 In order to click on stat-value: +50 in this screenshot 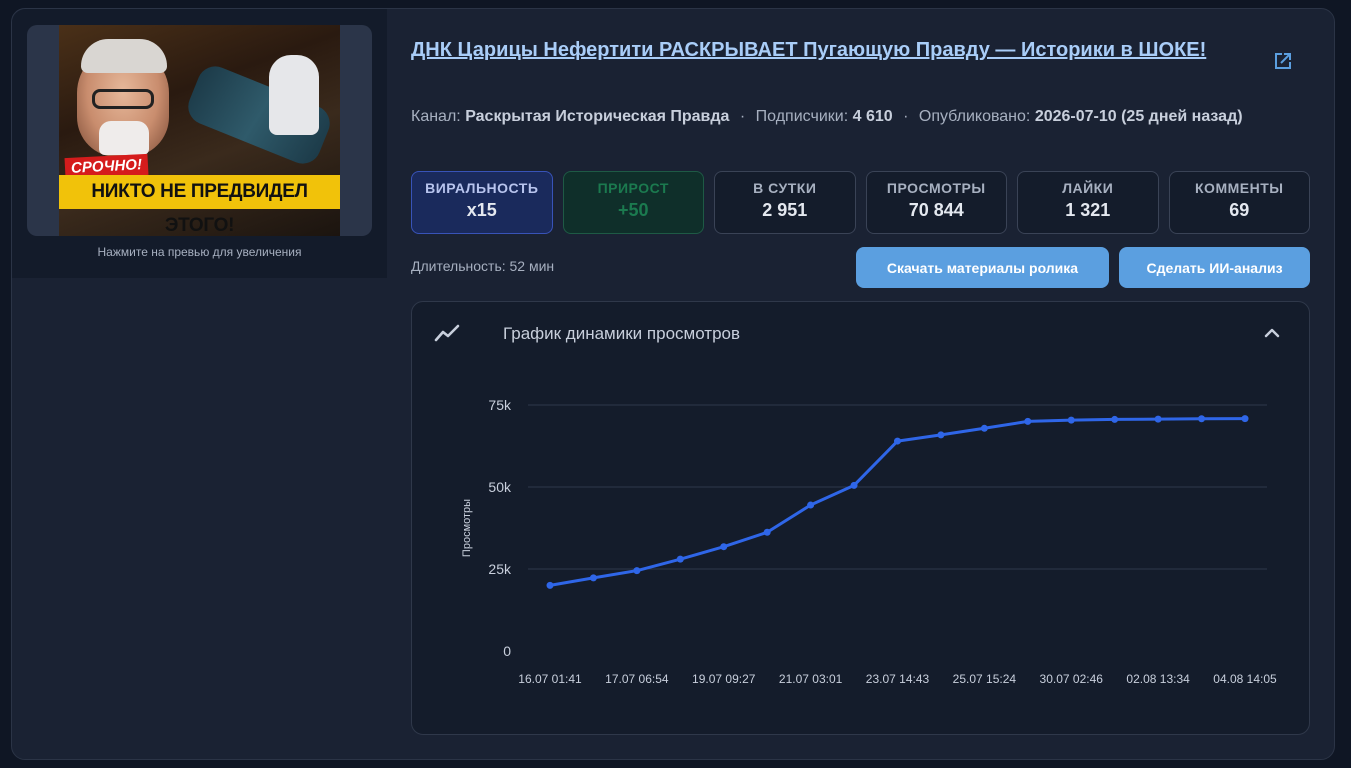, I will do `click(633, 210)`.